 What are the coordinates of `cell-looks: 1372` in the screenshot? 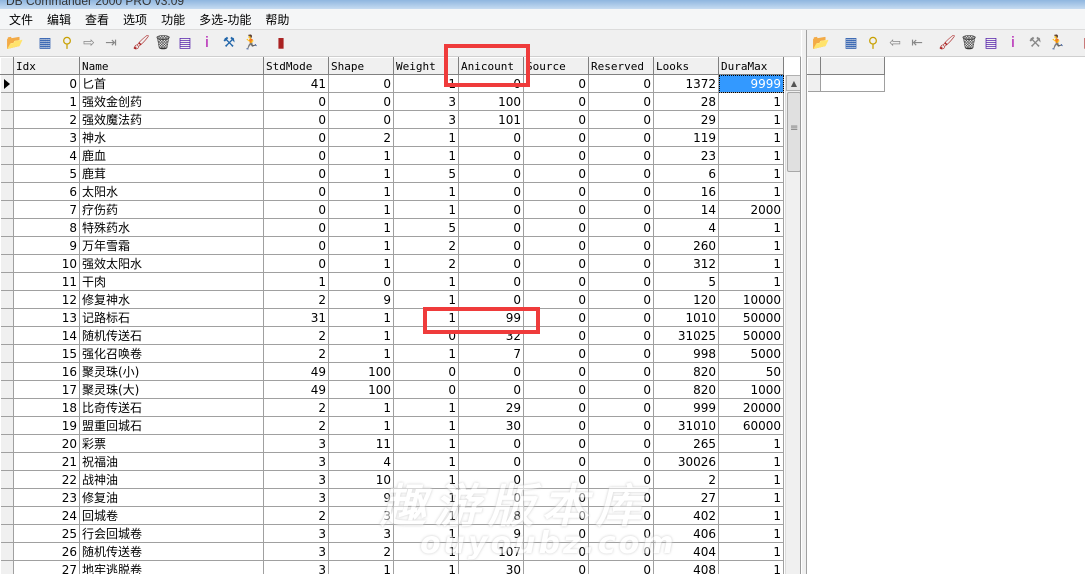 It's located at (686, 83).